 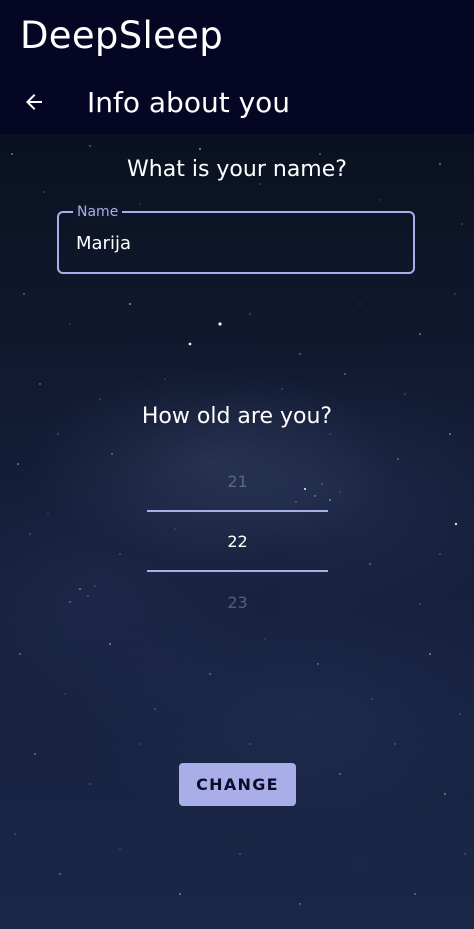 I want to click on name-field-label: Name, so click(x=98, y=212).